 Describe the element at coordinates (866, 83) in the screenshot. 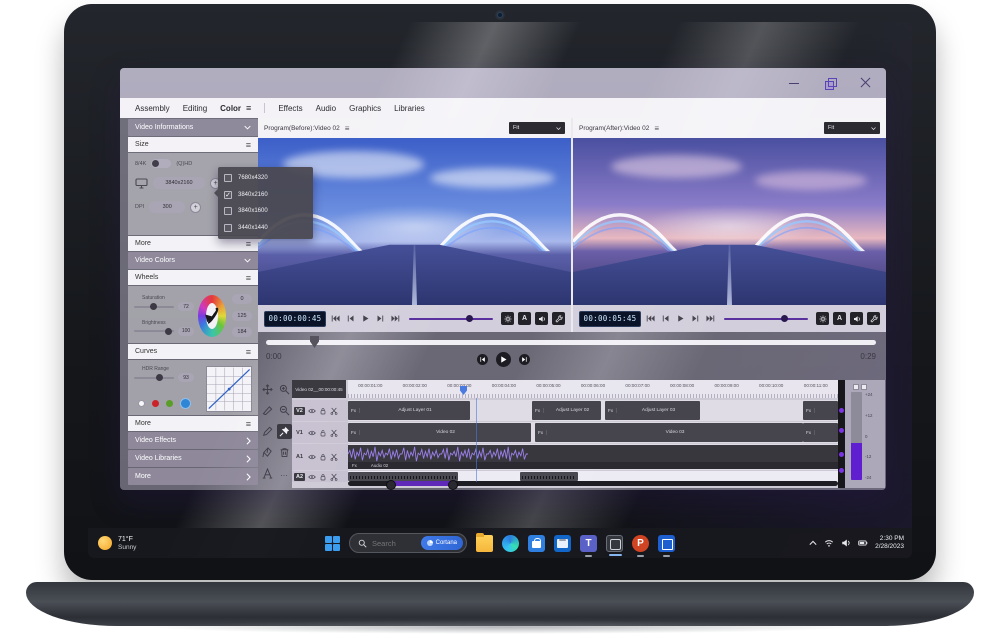

I see `close-icon` at that location.